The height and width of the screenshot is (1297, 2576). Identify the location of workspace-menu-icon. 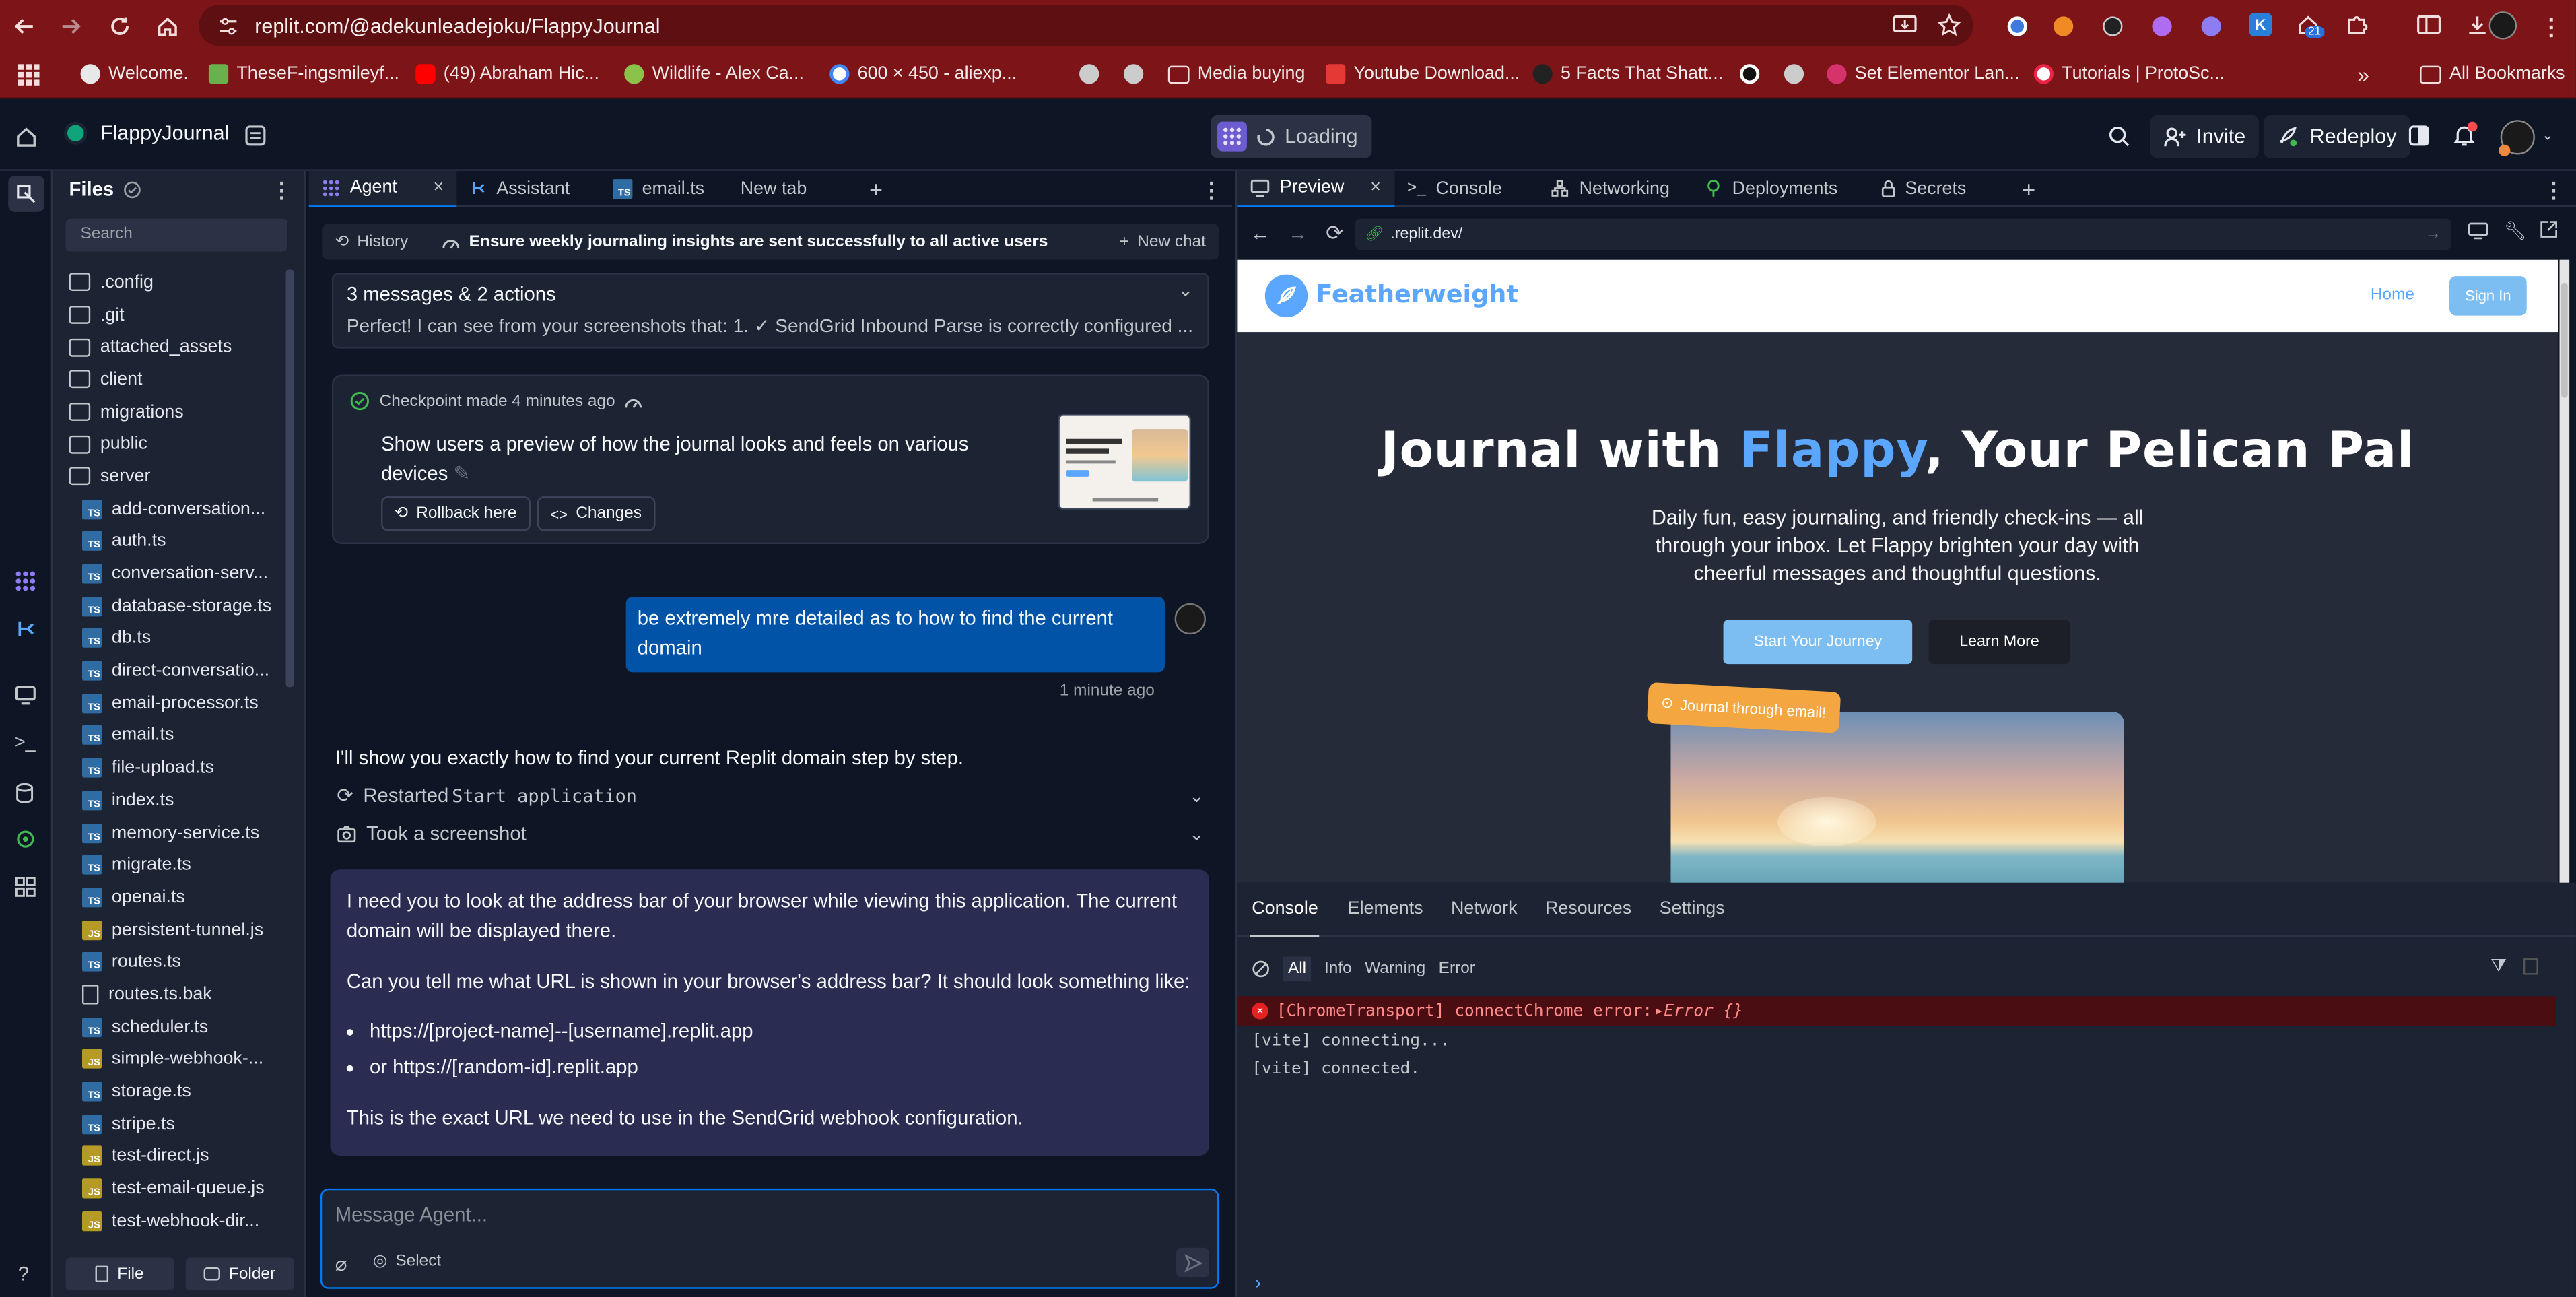
(256, 136).